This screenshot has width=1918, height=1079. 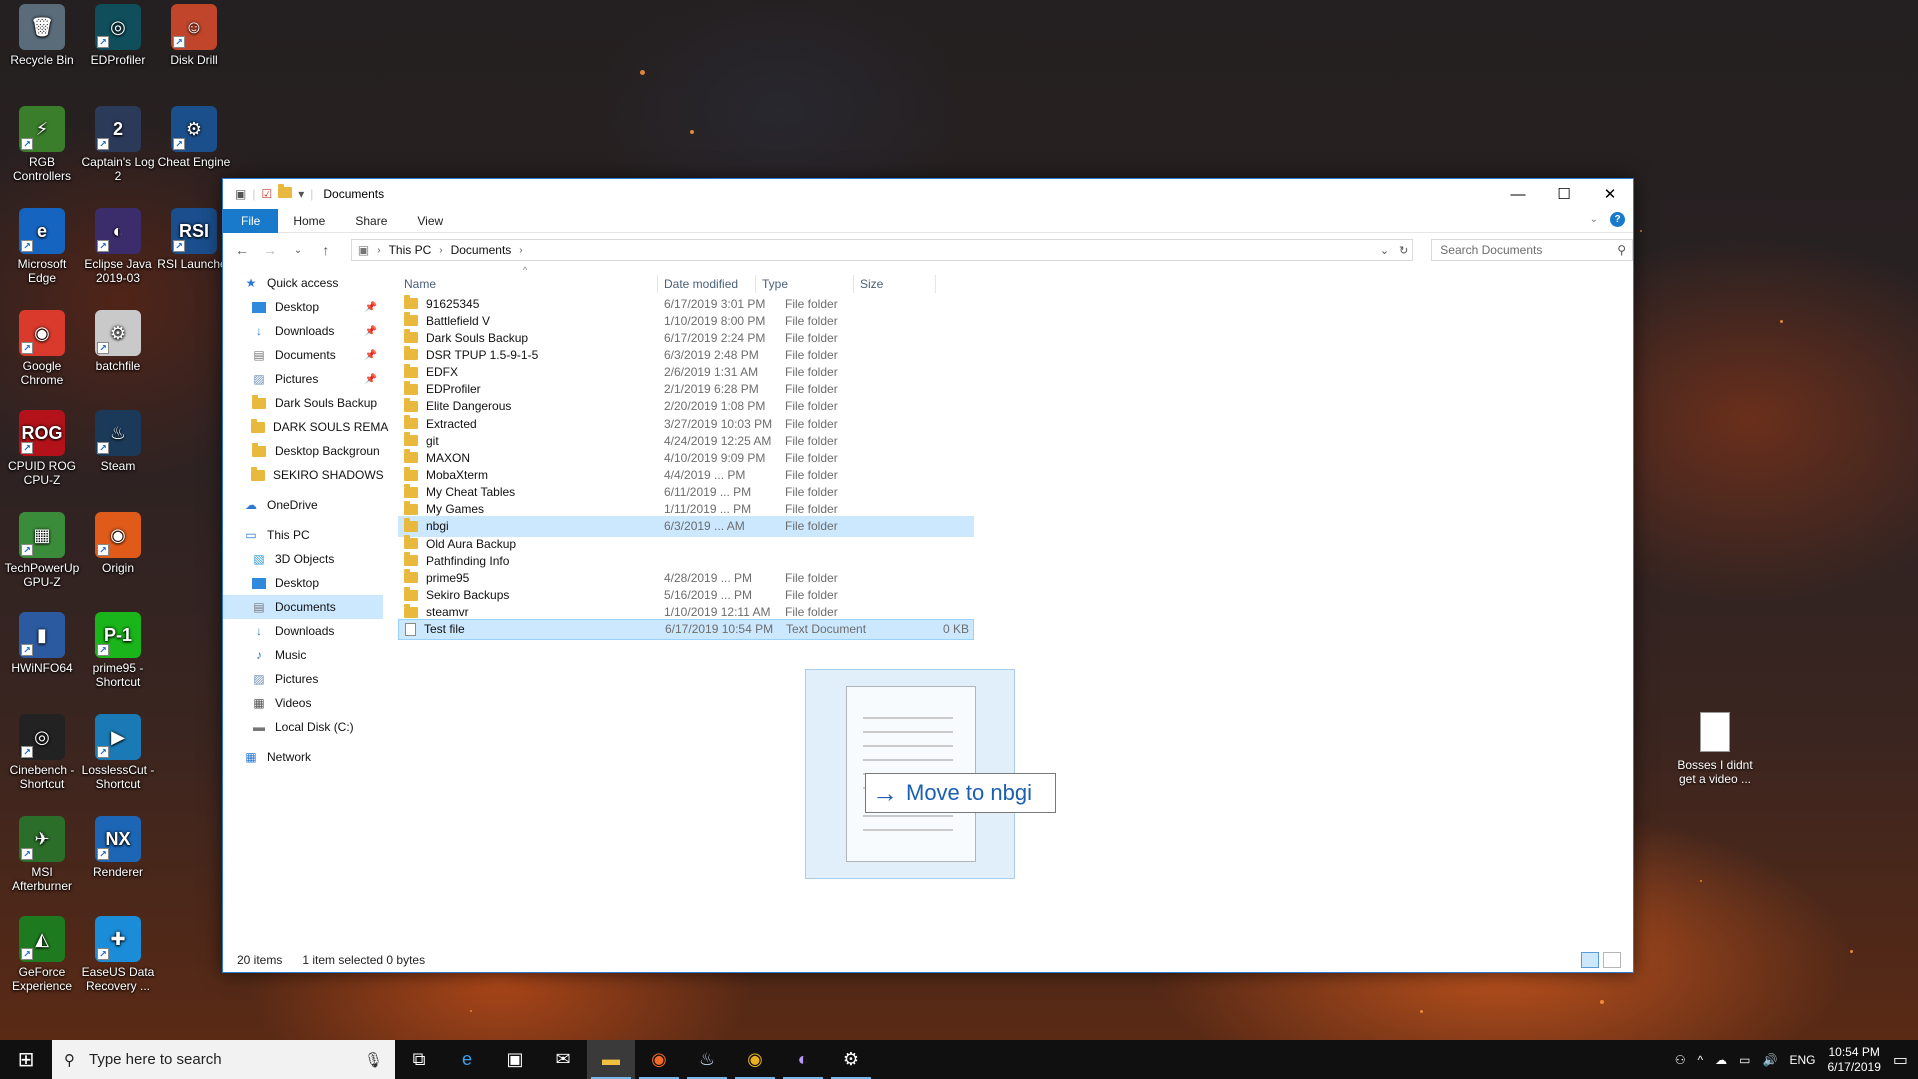 I want to click on steam-icon: ♨, so click(x=707, y=1059).